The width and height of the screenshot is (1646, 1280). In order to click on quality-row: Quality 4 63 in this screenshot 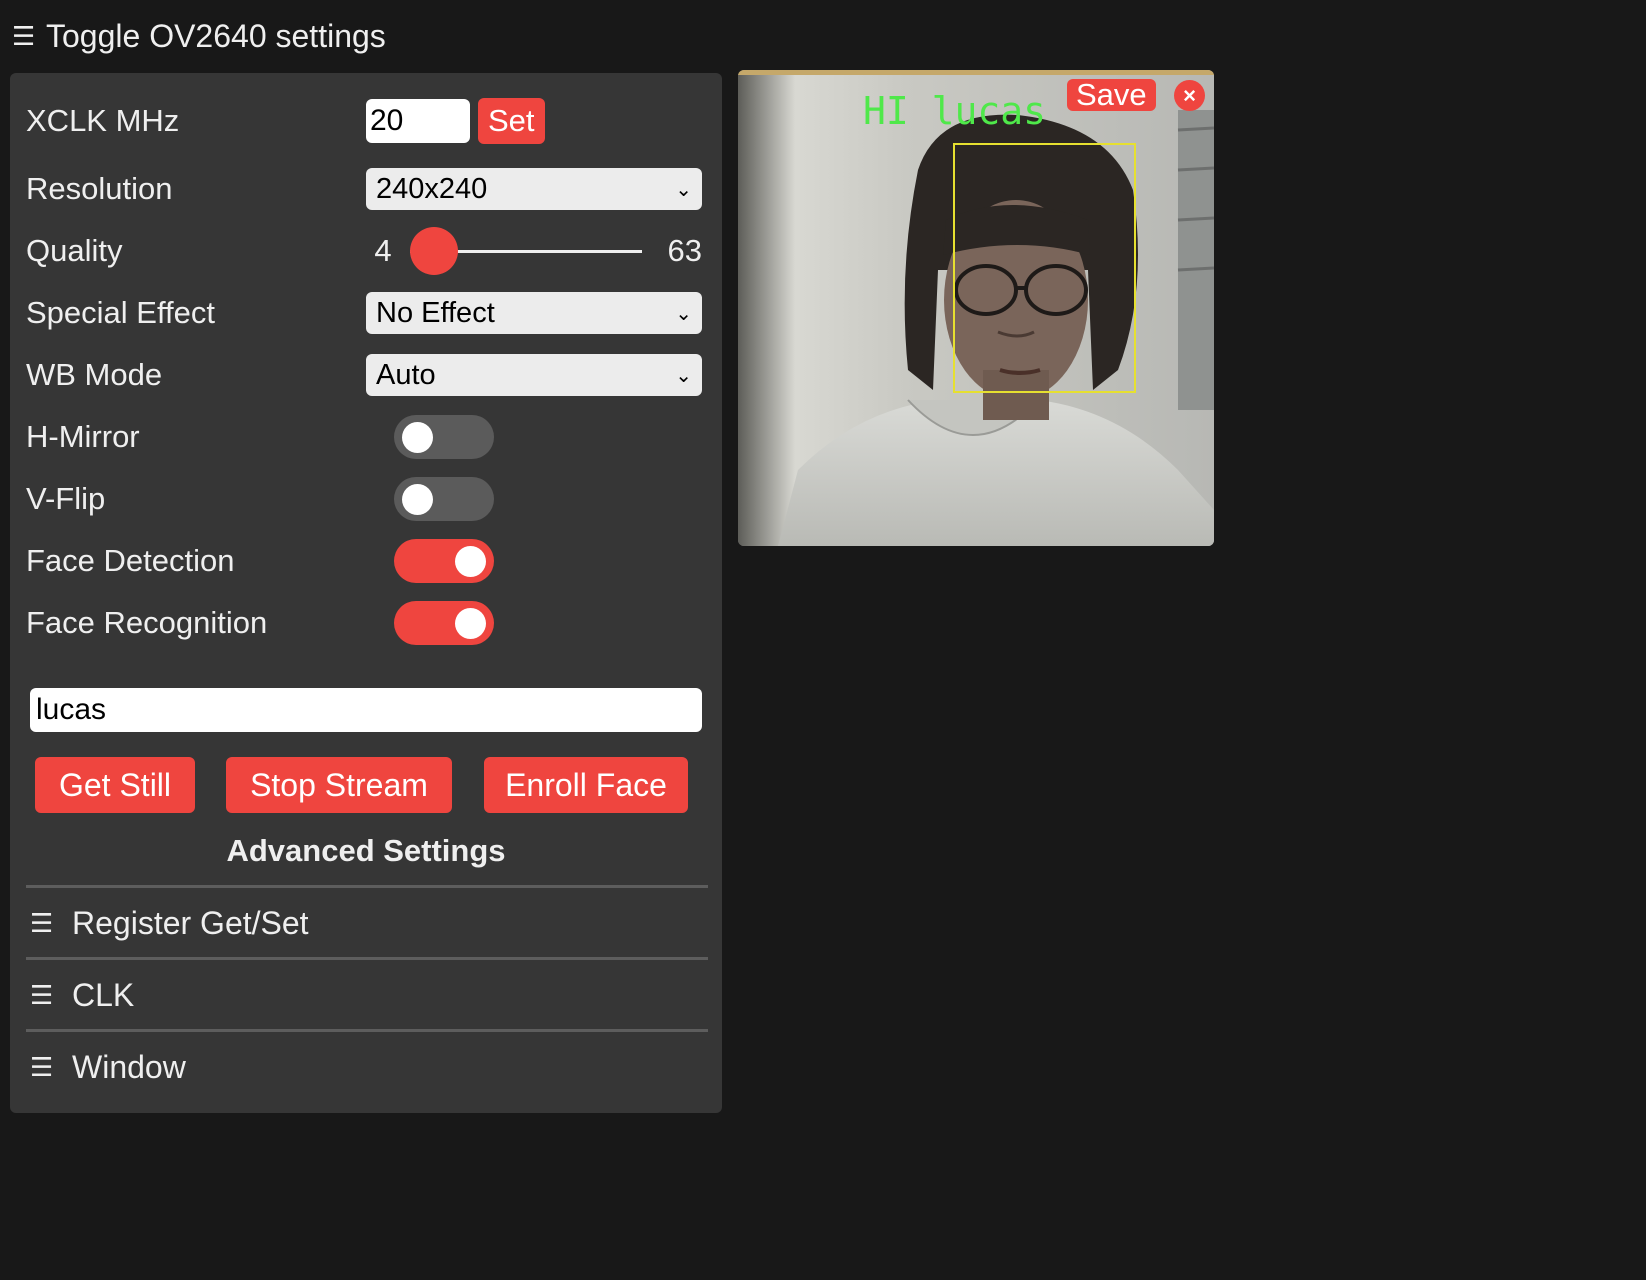, I will do `click(366, 250)`.